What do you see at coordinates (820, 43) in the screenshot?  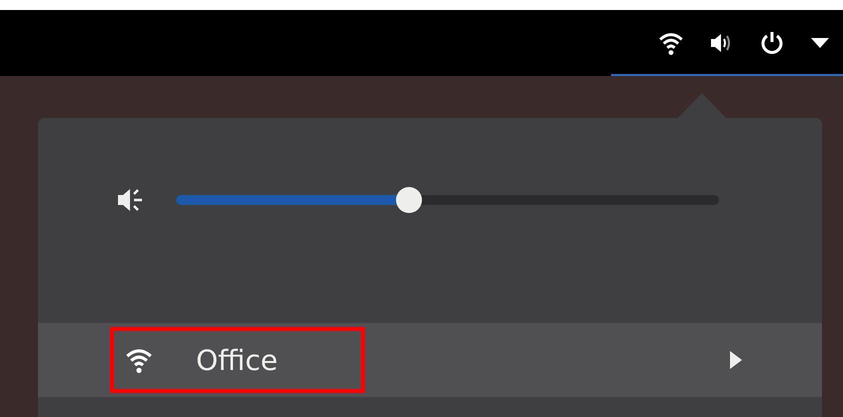 I see `caret-icon` at bounding box center [820, 43].